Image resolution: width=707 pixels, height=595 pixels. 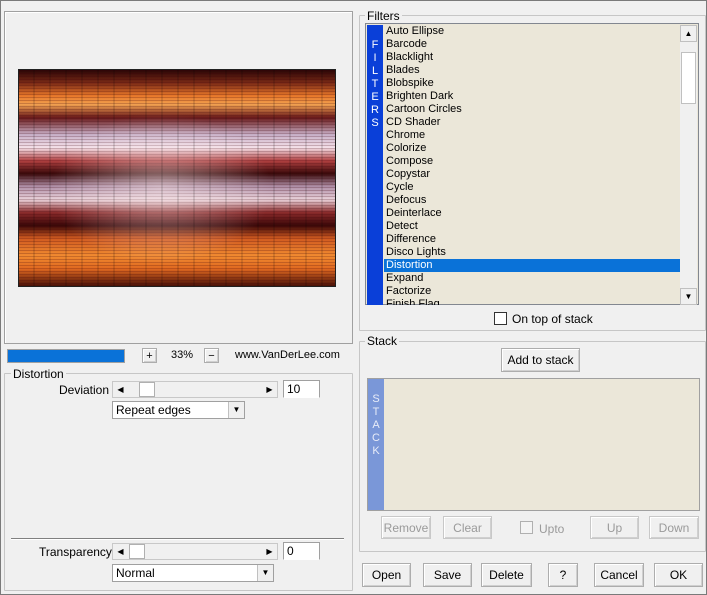 What do you see at coordinates (614, 527) in the screenshot?
I see `up-button: Up` at bounding box center [614, 527].